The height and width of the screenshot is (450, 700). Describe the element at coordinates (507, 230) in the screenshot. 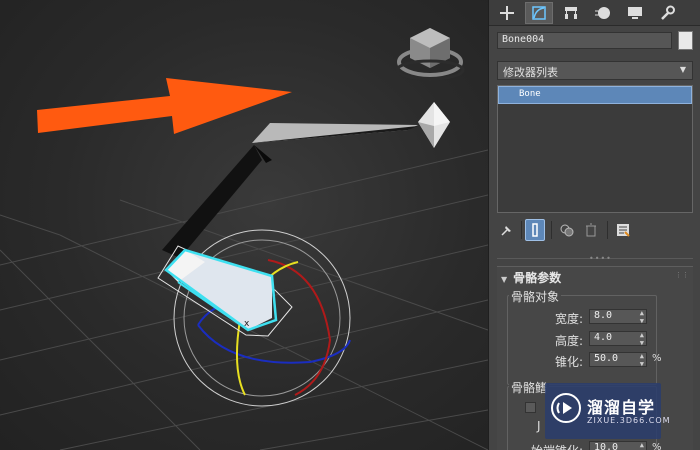

I see `pin-stack-icon` at that location.